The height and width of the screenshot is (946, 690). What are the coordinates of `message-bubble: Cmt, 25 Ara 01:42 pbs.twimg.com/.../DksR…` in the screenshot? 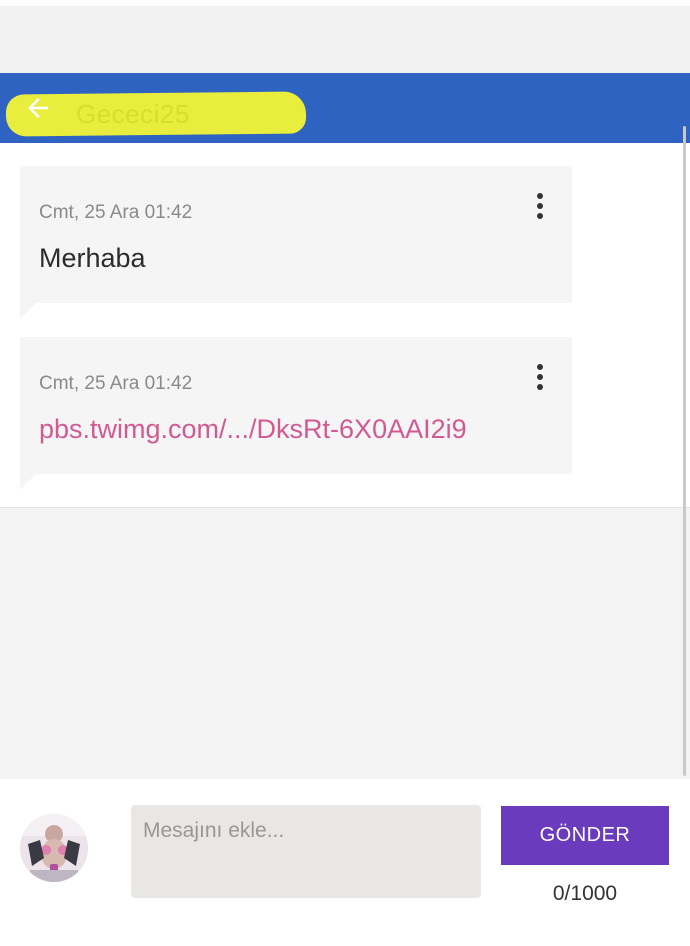 It's located at (296, 413).